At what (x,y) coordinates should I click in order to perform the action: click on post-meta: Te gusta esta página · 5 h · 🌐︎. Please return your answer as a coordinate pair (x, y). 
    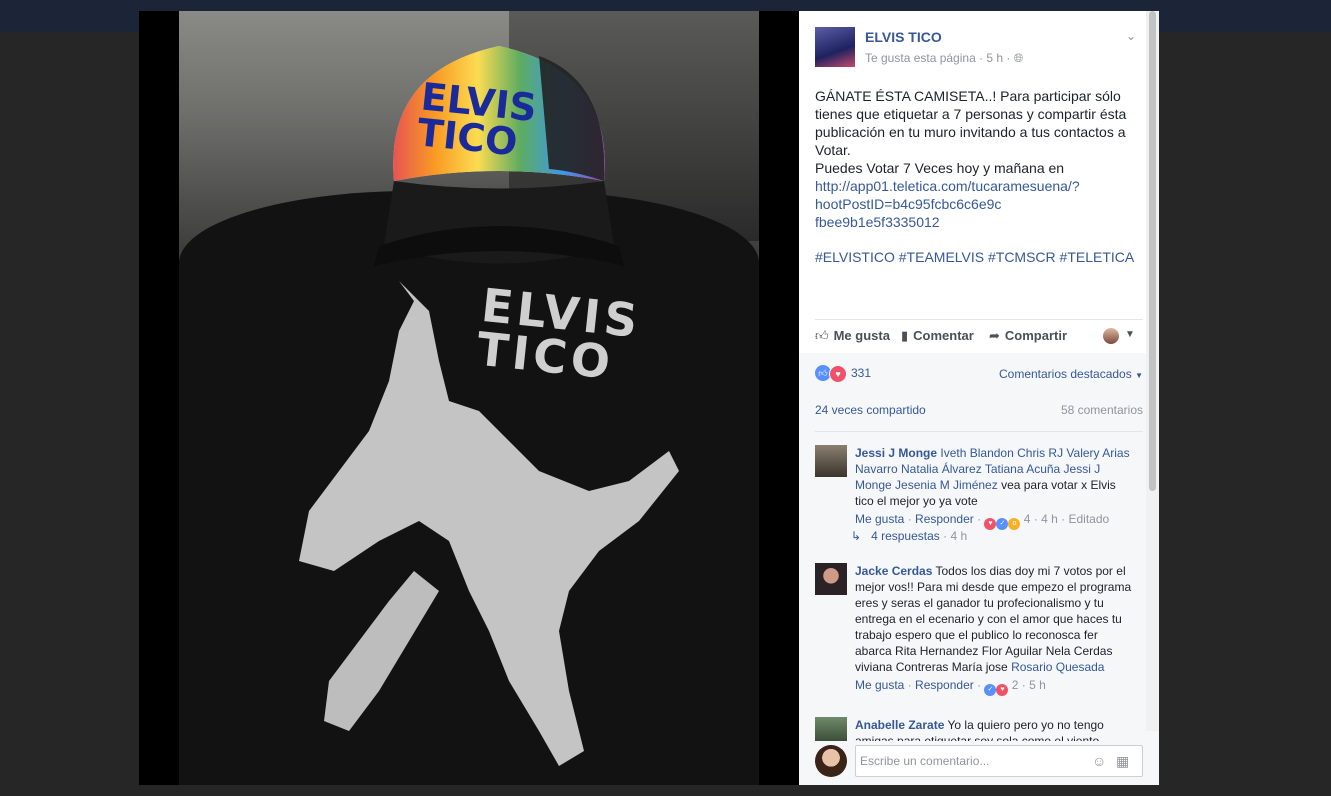
    Looking at the image, I should click on (944, 58).